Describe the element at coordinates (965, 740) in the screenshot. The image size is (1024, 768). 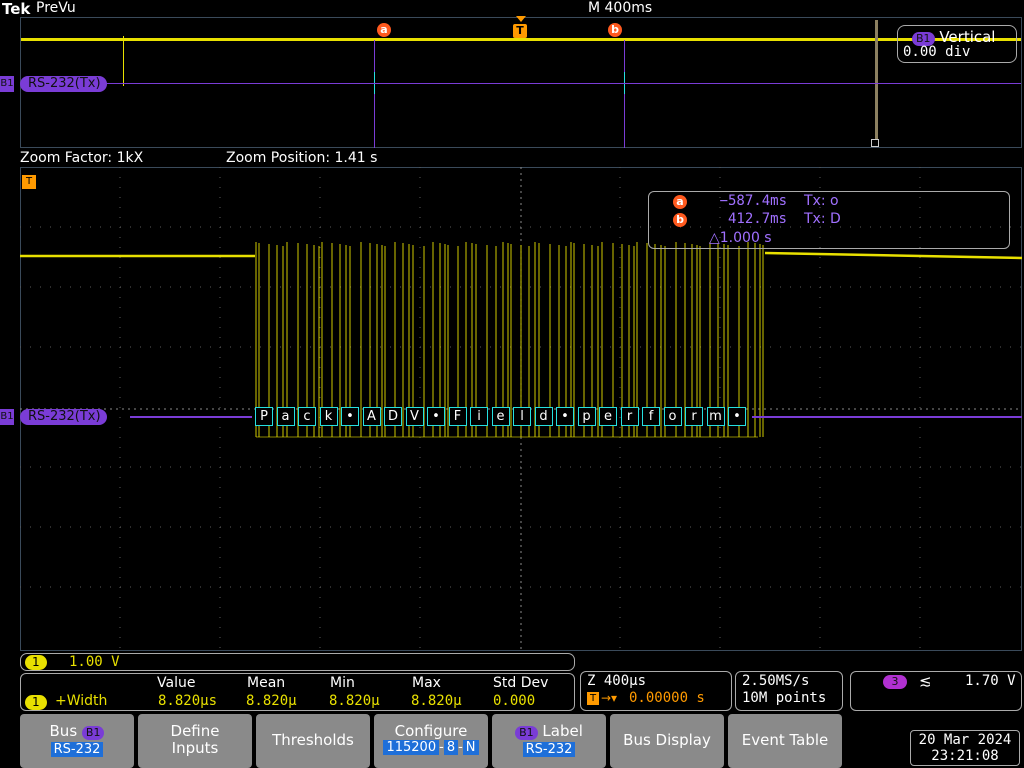
I see `date: 20 Mar 2024` at that location.